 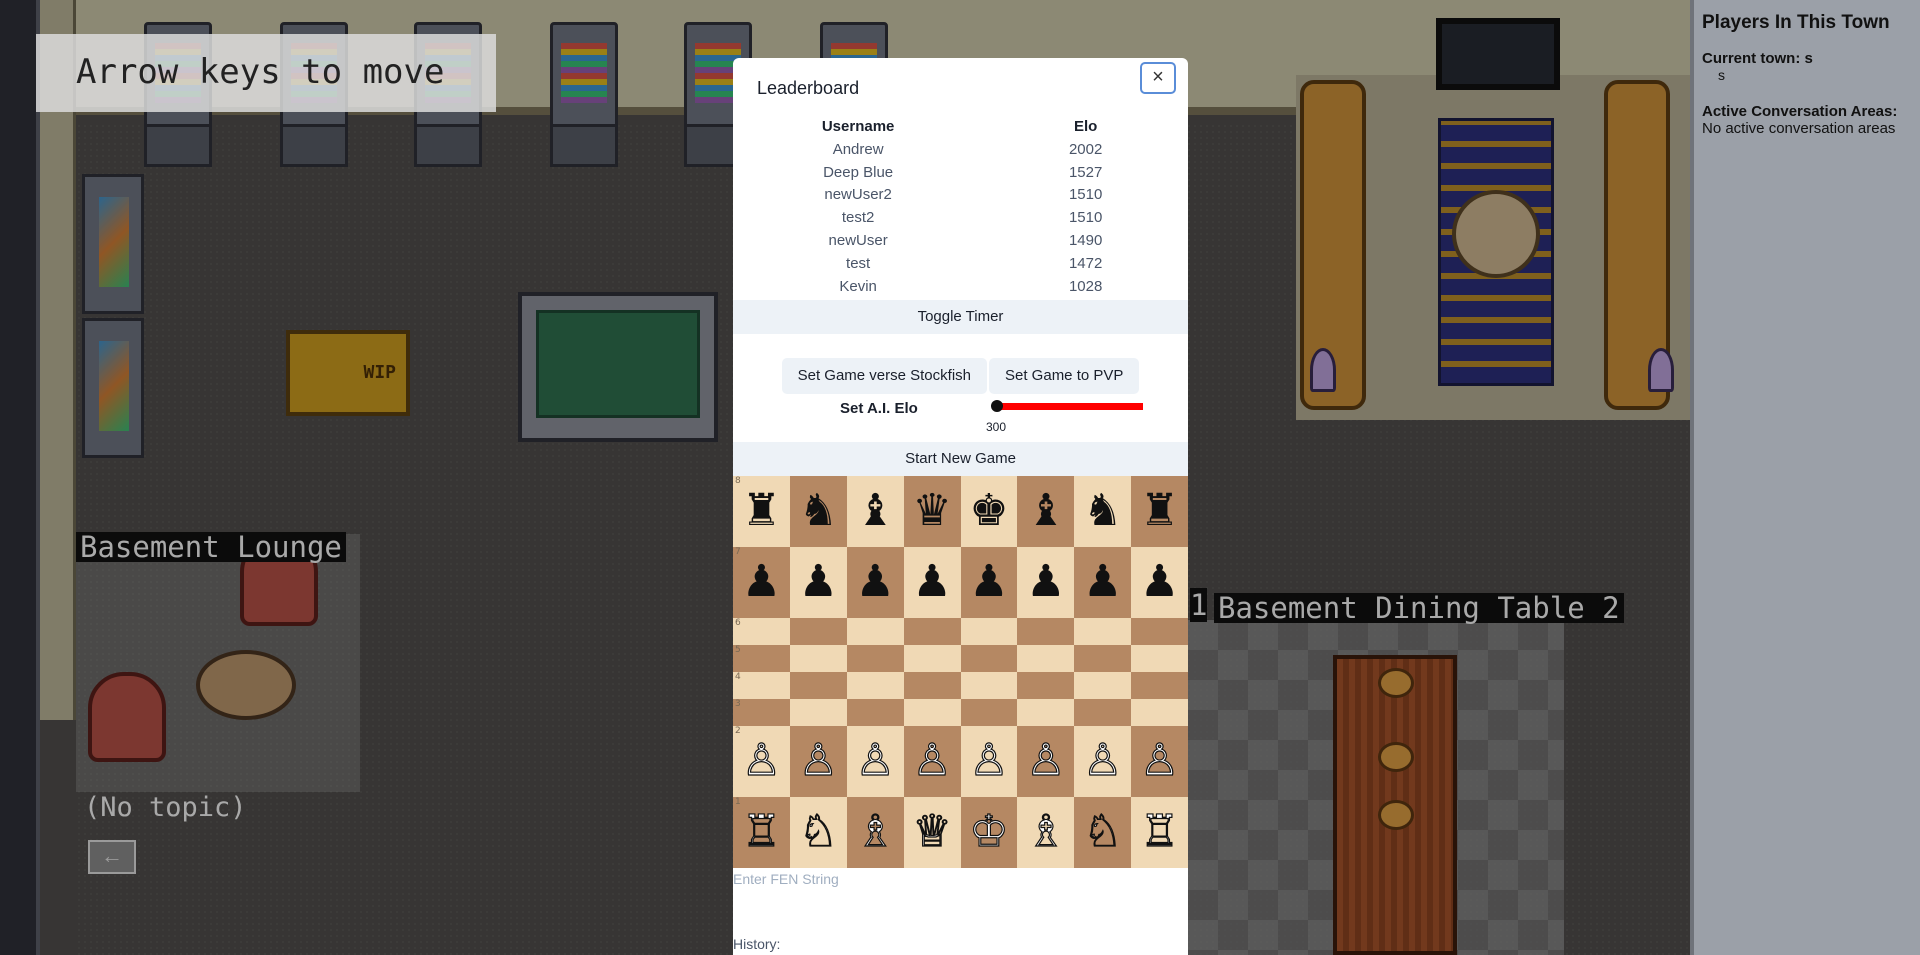 What do you see at coordinates (884, 375) in the screenshot?
I see `stockfish-button: Set Game verse Stockfish` at bounding box center [884, 375].